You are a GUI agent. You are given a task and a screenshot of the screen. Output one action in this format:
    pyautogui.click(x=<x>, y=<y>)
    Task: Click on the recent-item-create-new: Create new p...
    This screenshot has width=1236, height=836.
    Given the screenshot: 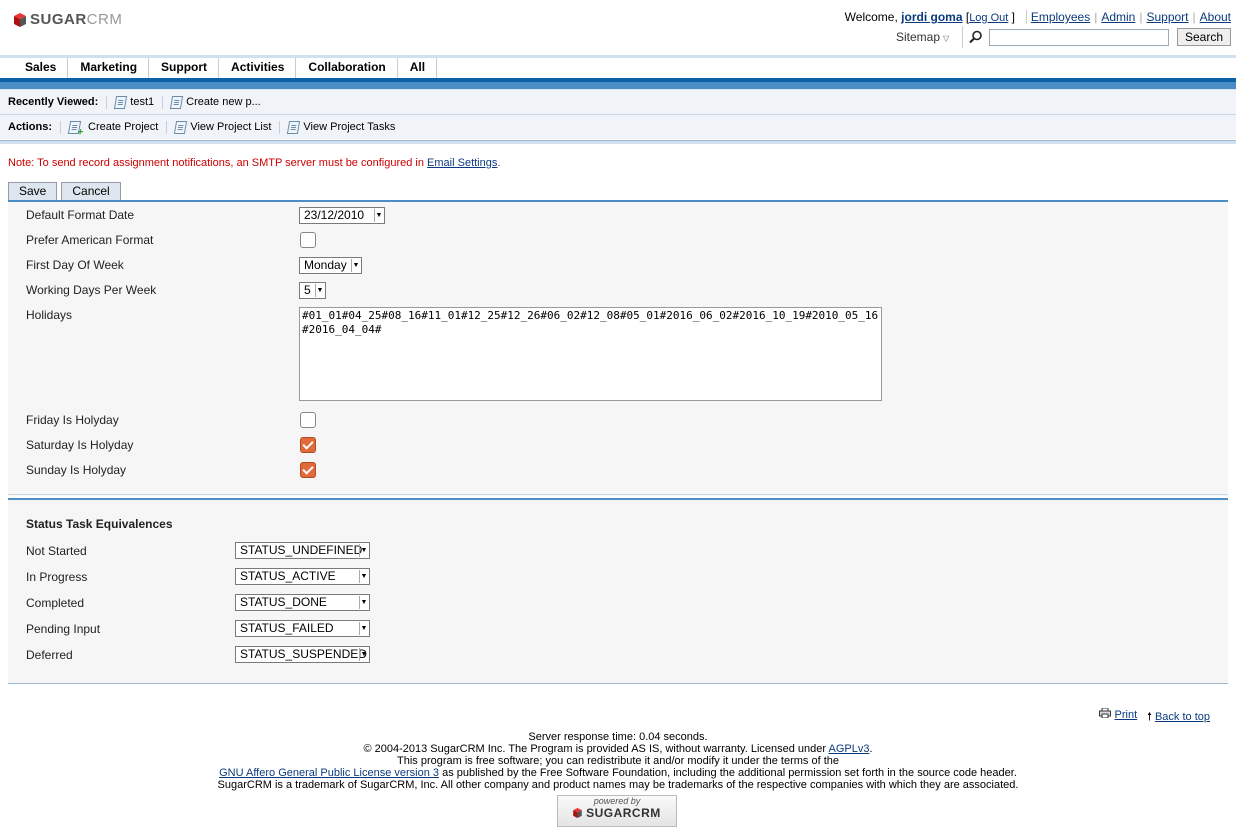 What is the action you would take?
    pyautogui.click(x=215, y=102)
    